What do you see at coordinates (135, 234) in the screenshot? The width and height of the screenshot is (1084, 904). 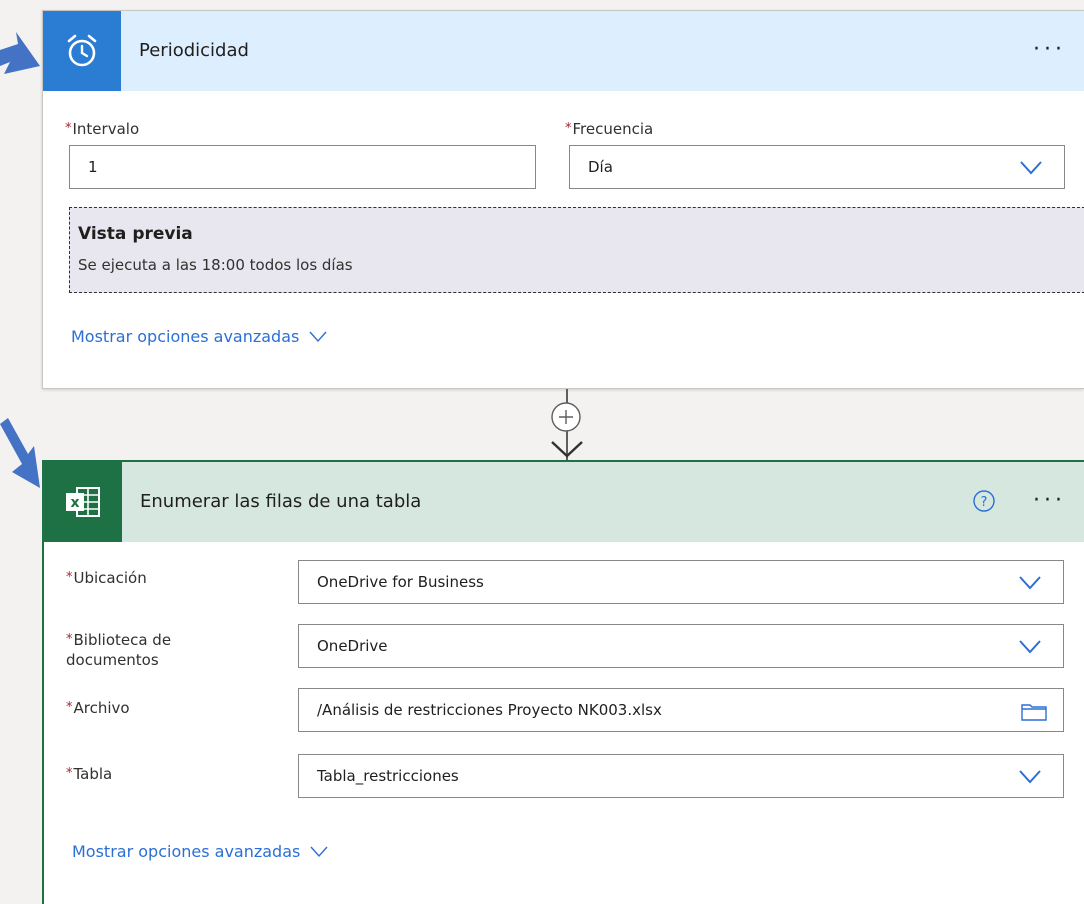 I see `preview-title: Vista previa` at bounding box center [135, 234].